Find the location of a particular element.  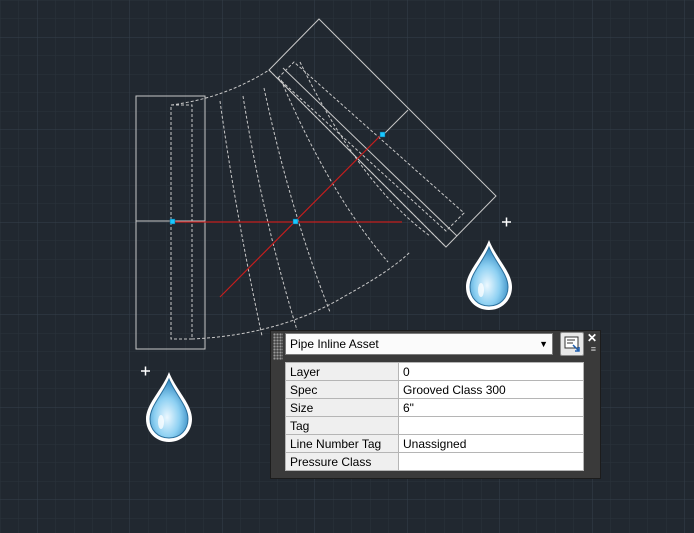

property-label: Size is located at coordinates (342, 407).